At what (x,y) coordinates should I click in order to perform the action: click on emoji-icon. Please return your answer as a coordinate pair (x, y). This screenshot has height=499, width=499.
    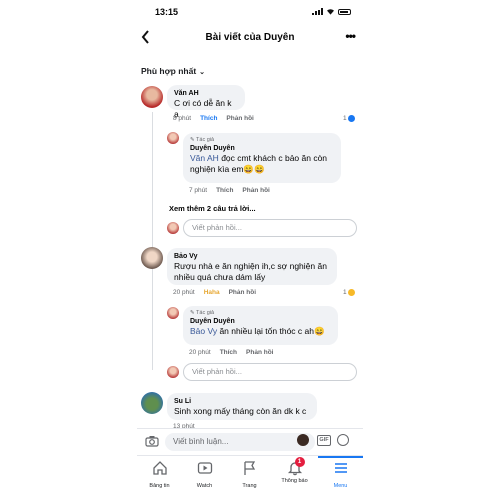
    Looking at the image, I should click on (343, 440).